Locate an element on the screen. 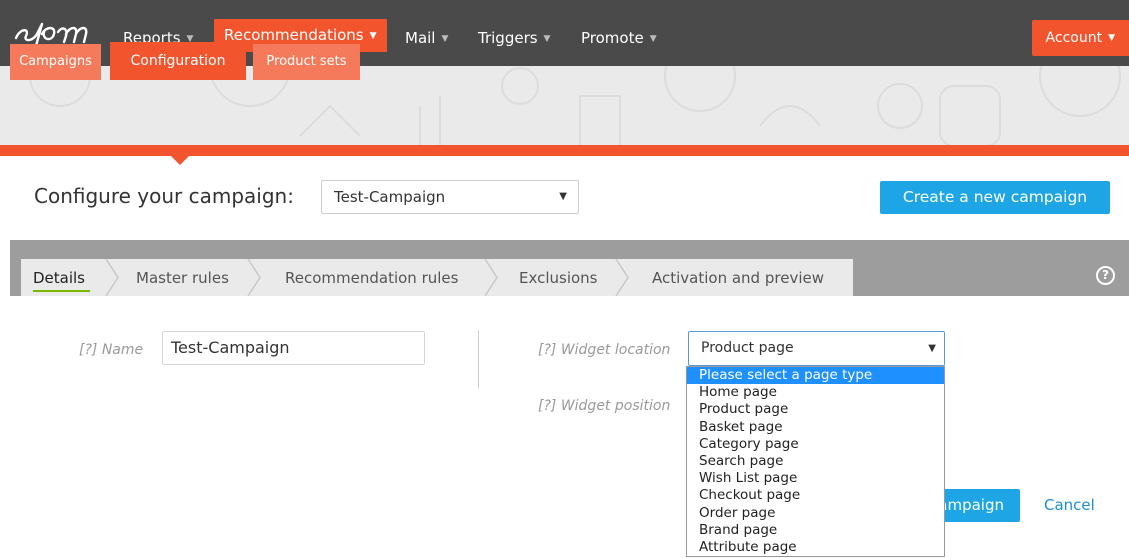 The image size is (1129, 558). step-details: Details is located at coordinates (59, 278).